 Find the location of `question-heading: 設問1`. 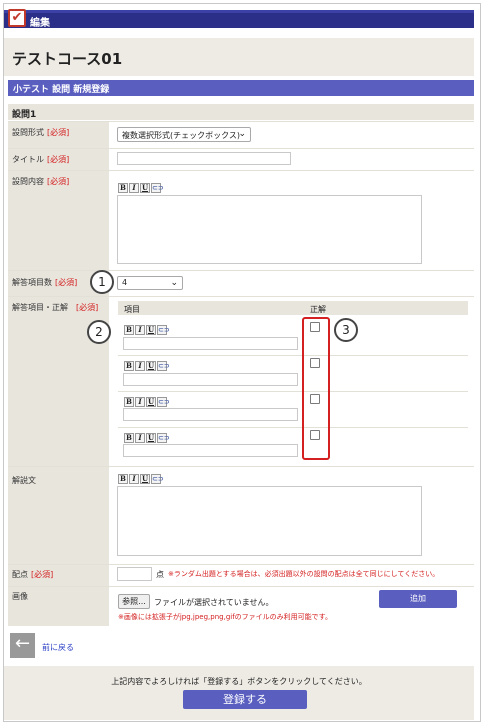

question-heading: 設問1 is located at coordinates (24, 115).